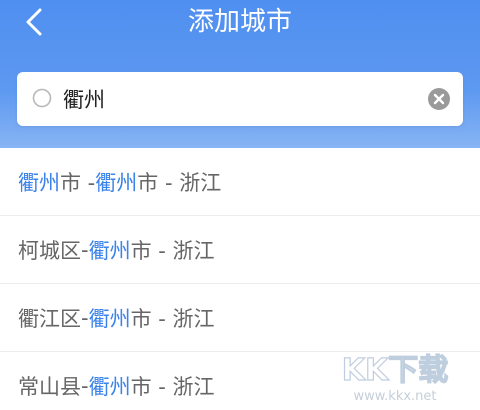  Describe the element at coordinates (39, 182) in the screenshot. I see `result-district: 衢州` at that location.